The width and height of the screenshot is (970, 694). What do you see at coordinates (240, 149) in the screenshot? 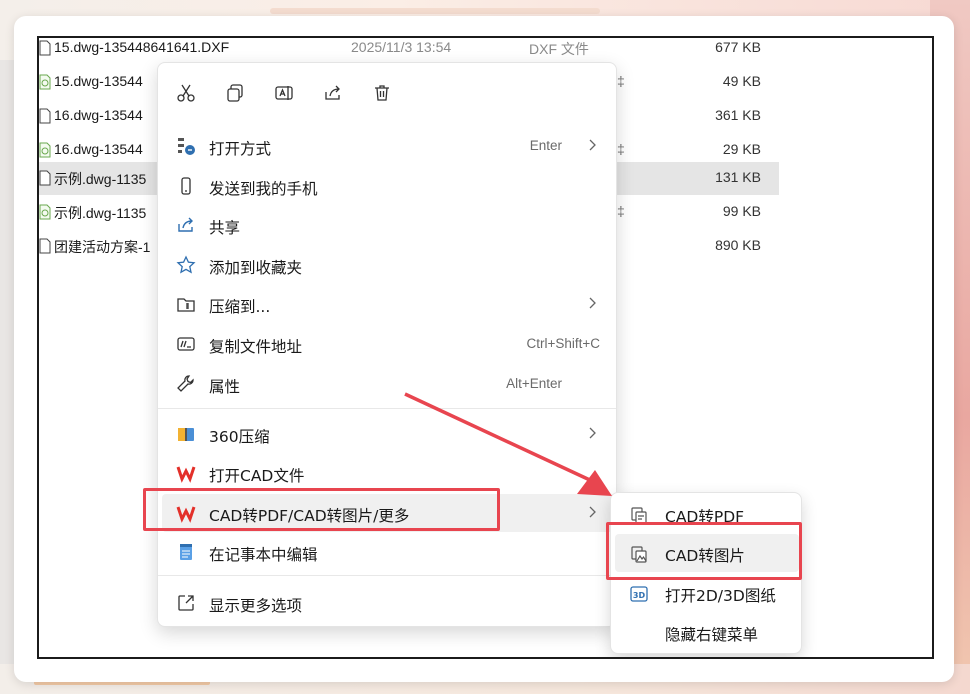
I see `menu-item-label: 打开方式` at bounding box center [240, 149].